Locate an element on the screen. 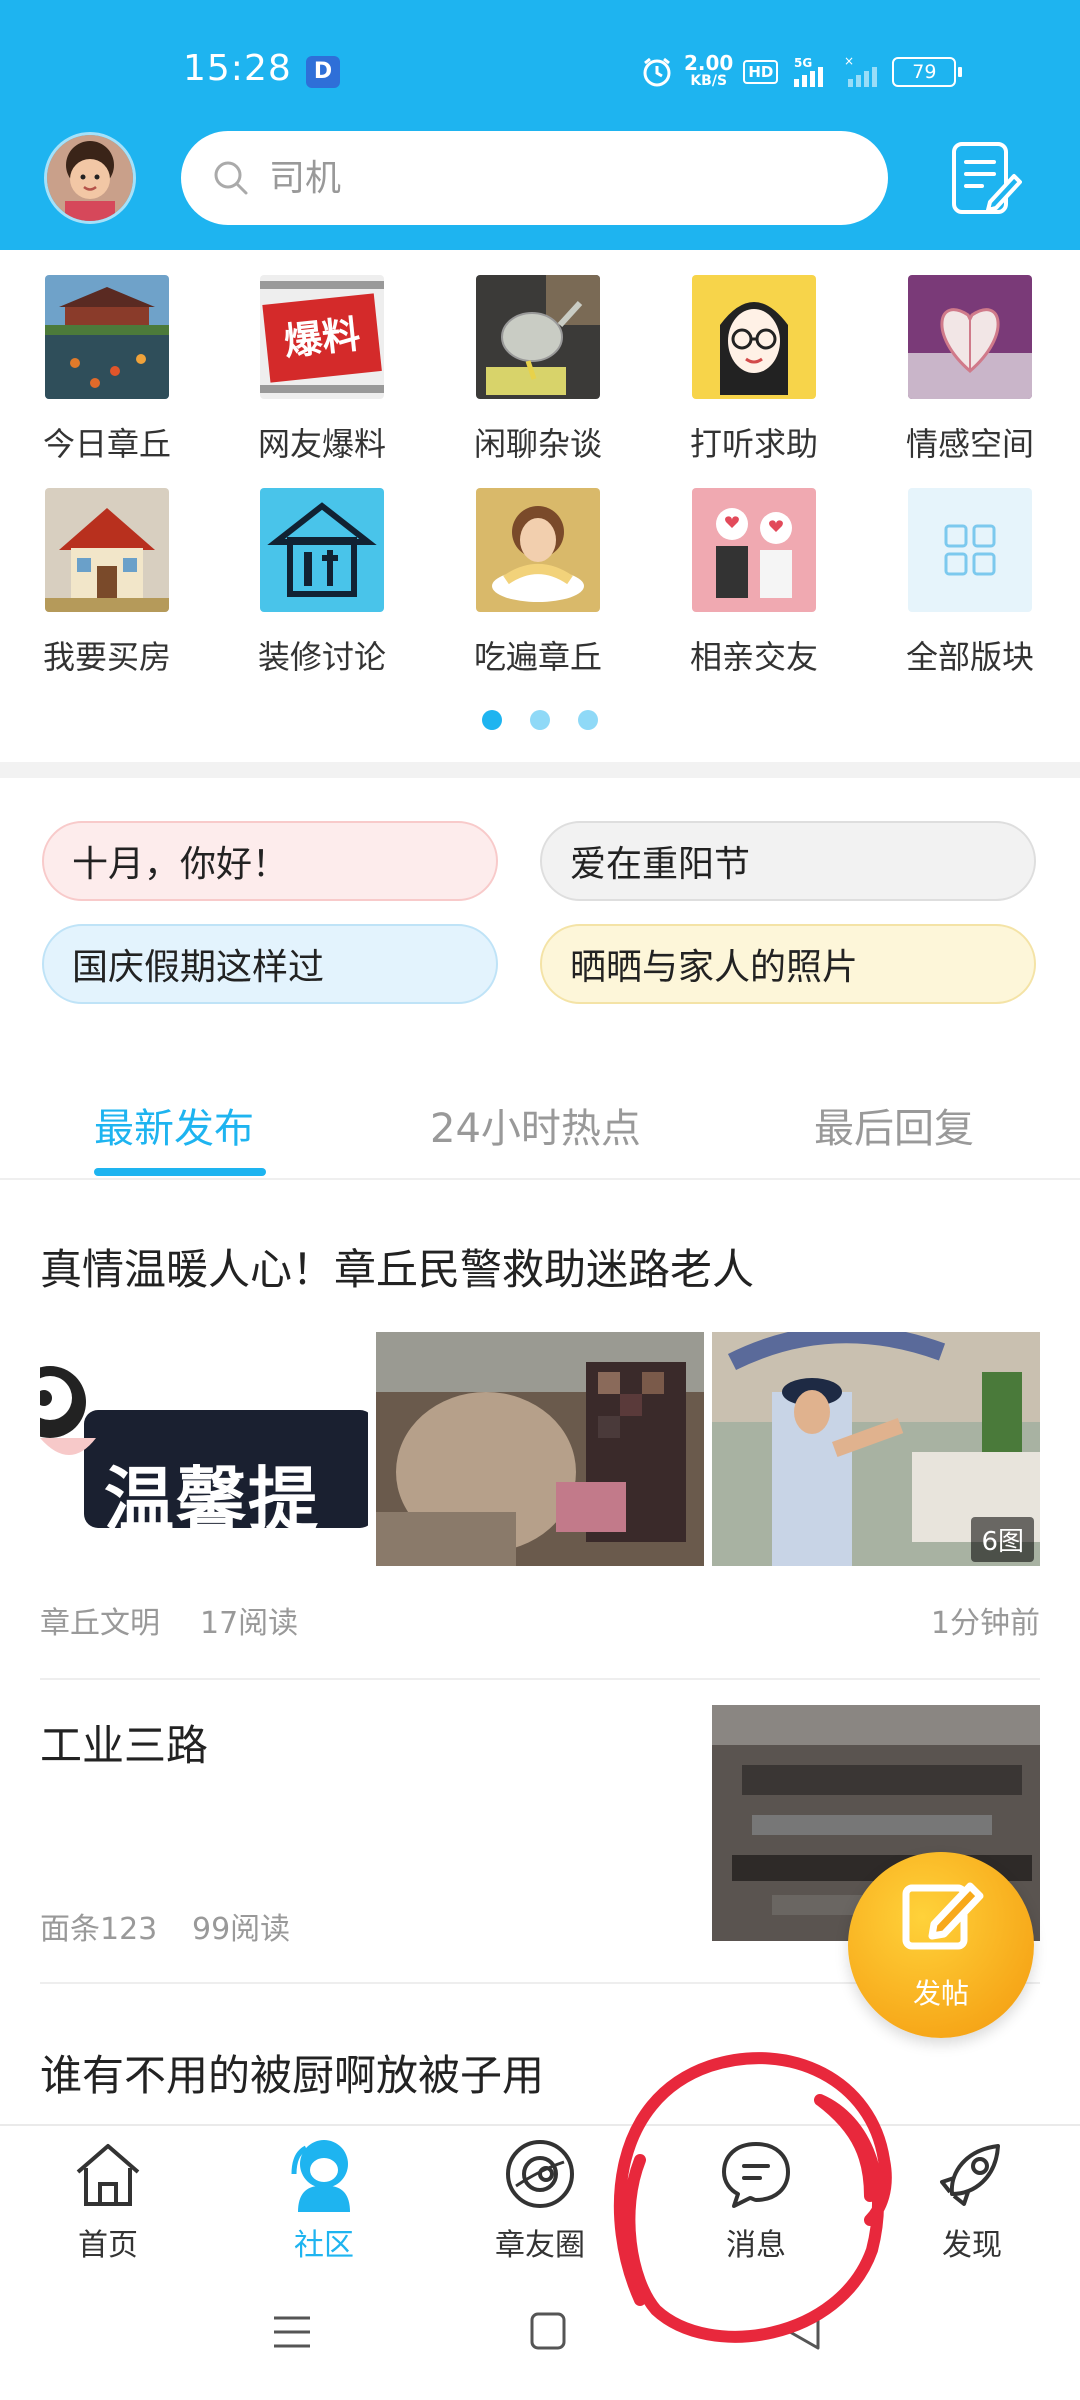 The image size is (1080, 2400). page-dot-active is located at coordinates (492, 720).